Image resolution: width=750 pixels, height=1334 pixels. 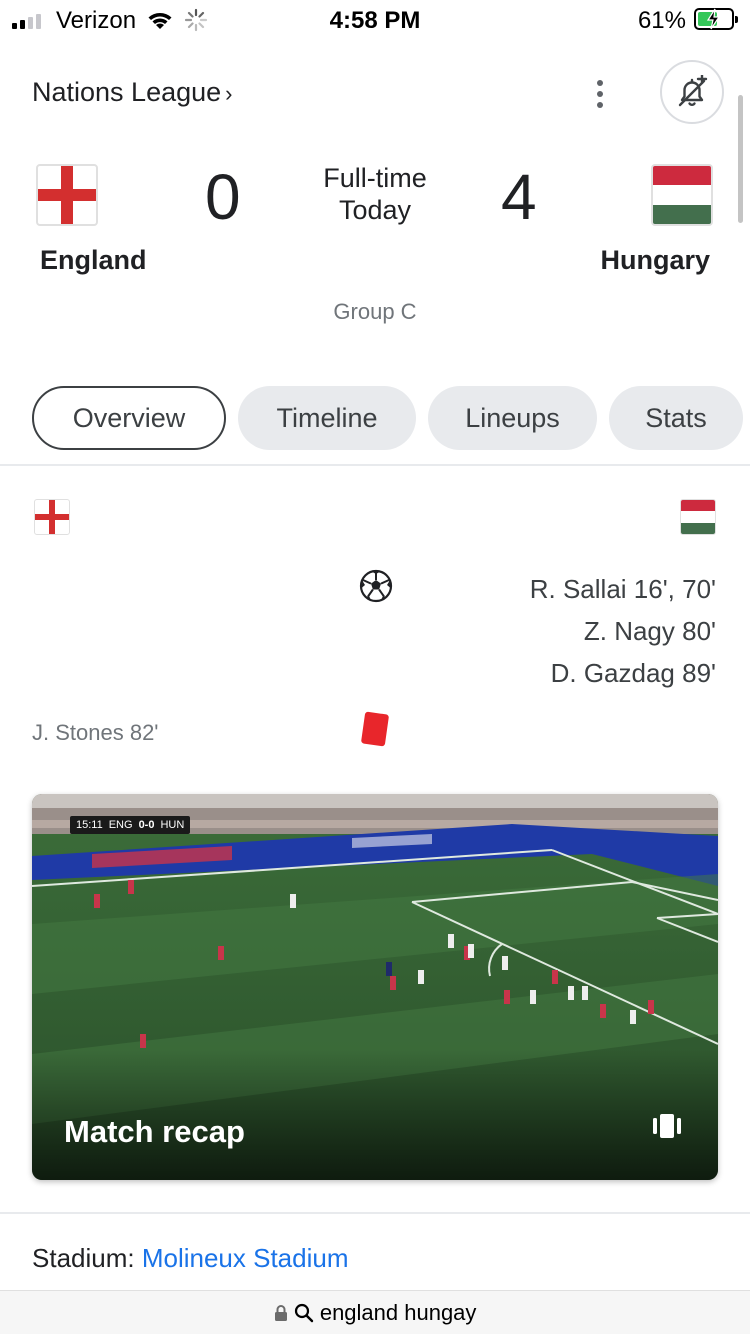 What do you see at coordinates (93, 260) in the screenshot?
I see `home-team-name: England` at bounding box center [93, 260].